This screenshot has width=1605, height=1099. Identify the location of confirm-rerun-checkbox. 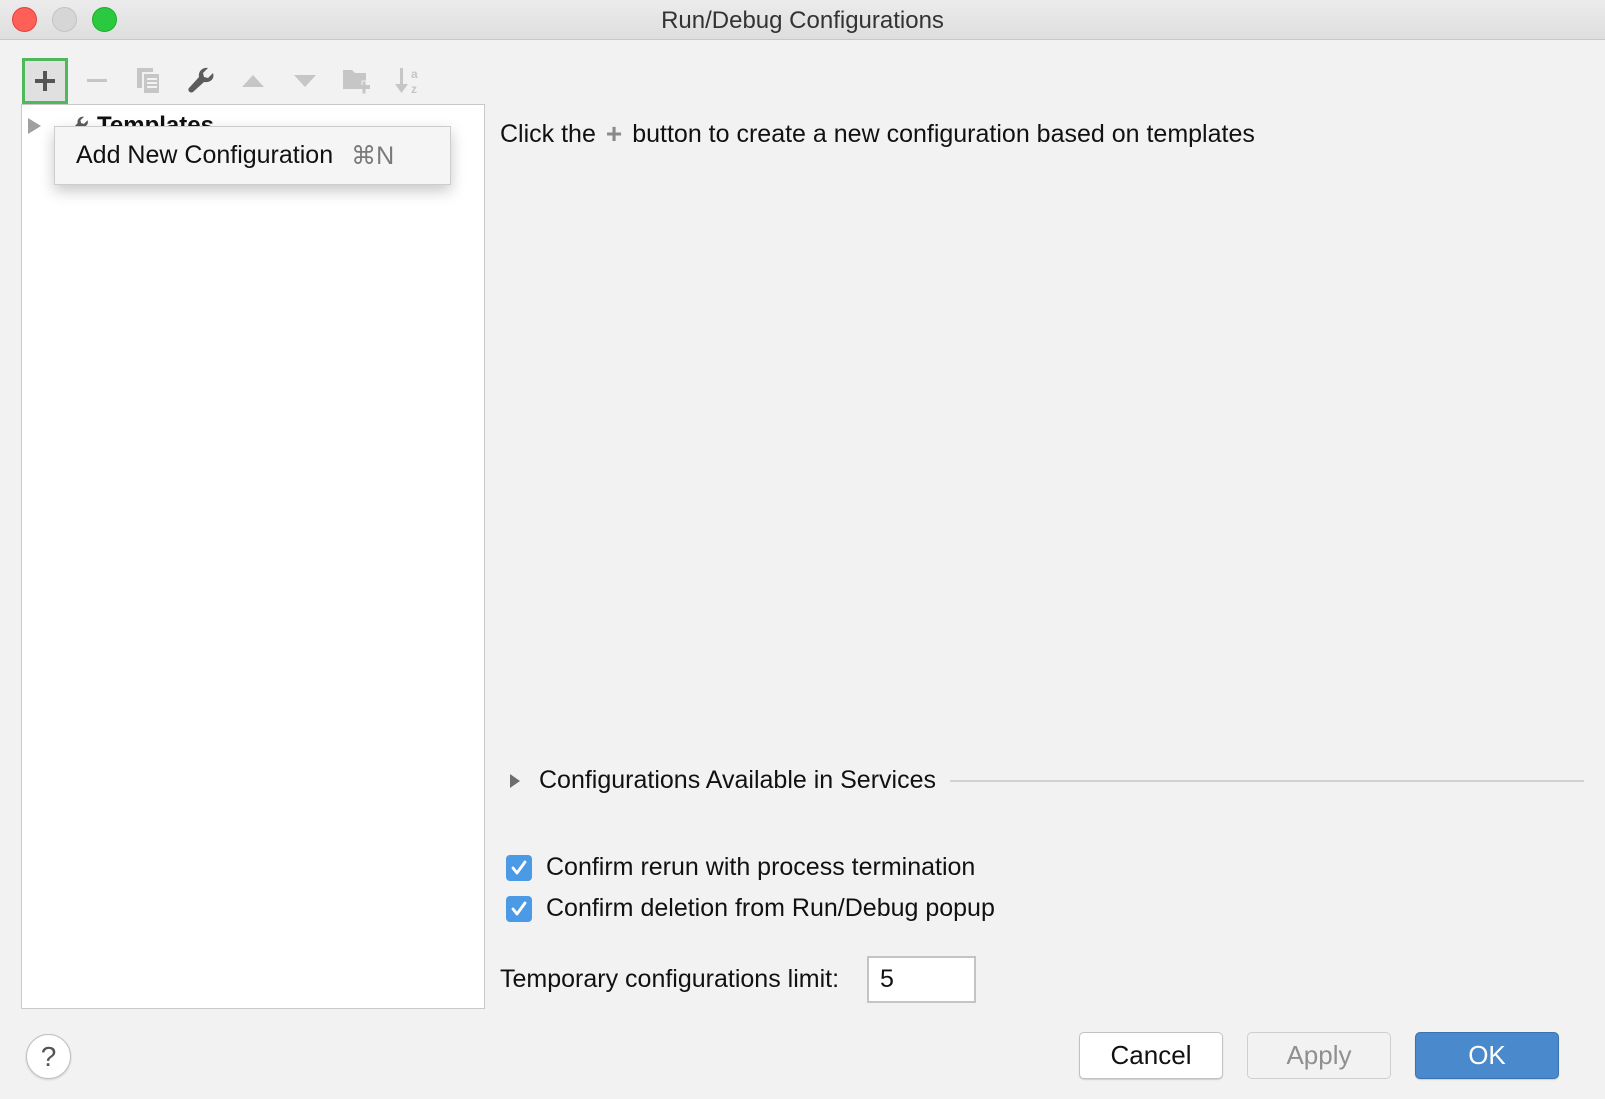
(519, 867).